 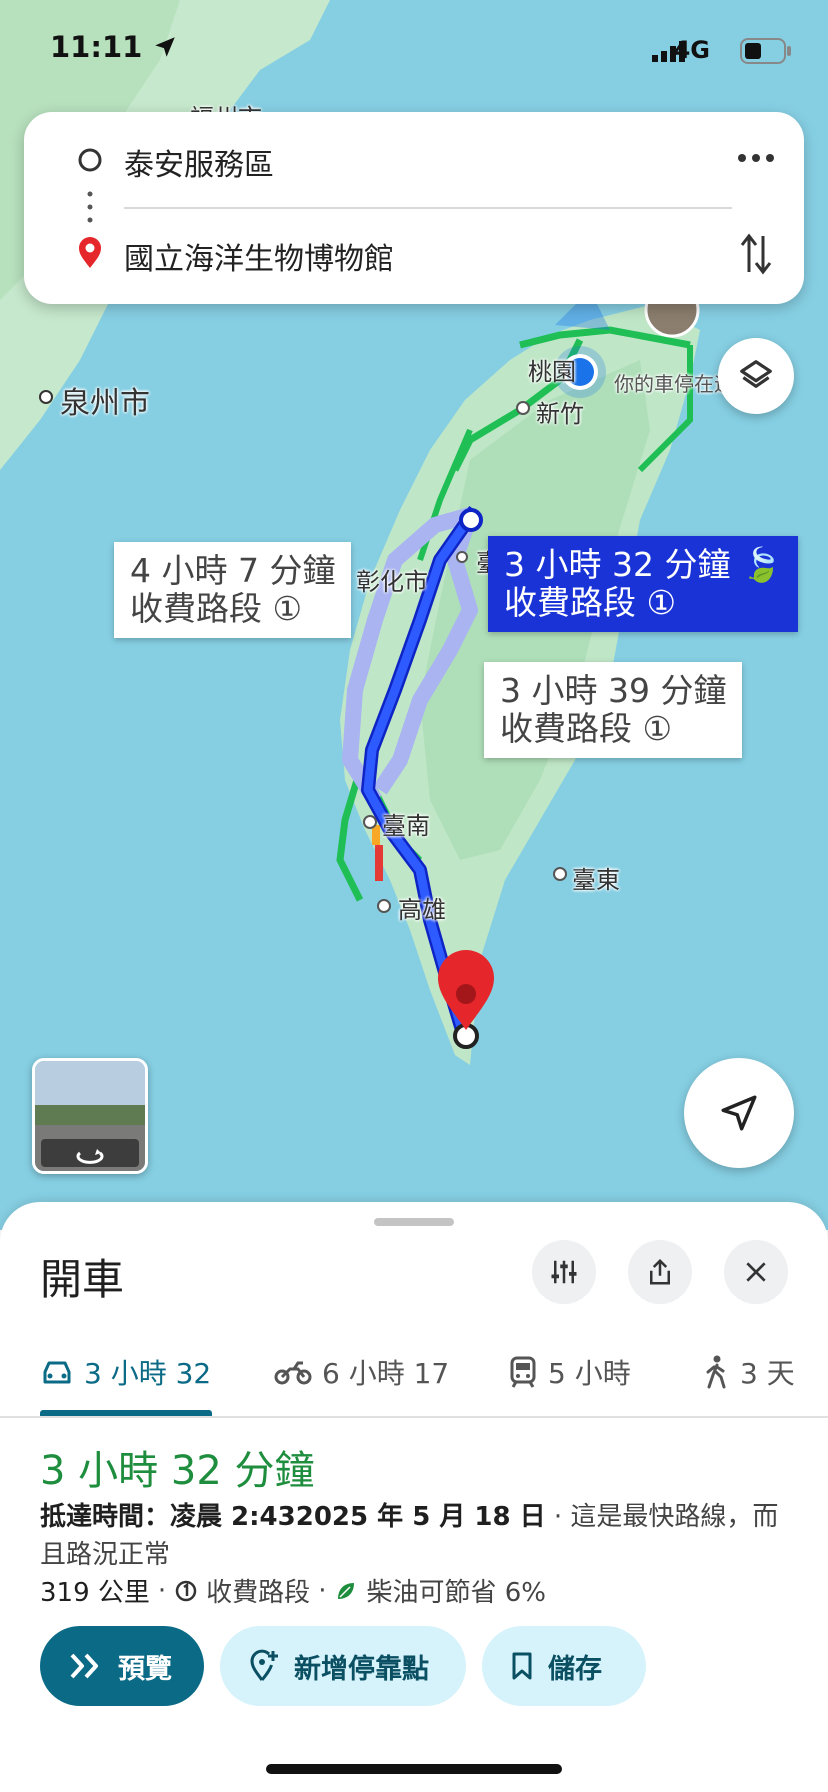 I want to click on location-arrow-icon, so click(x=165, y=47).